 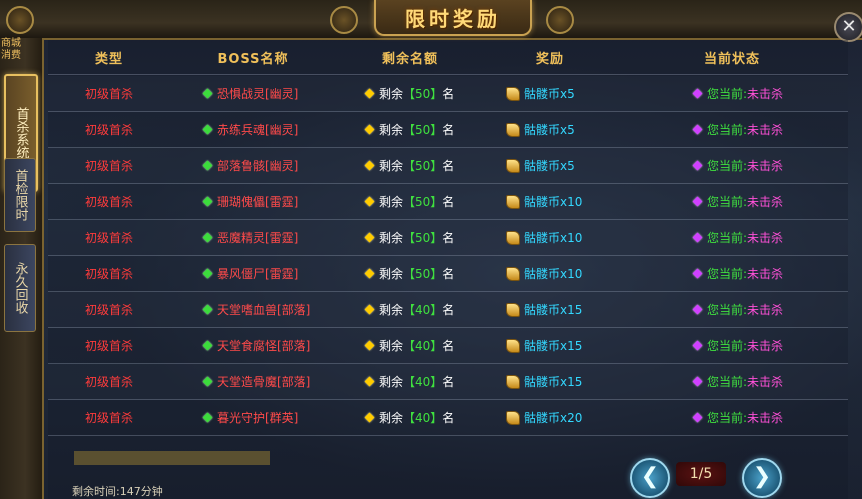 I want to click on next-page-button: ❯, so click(x=762, y=478).